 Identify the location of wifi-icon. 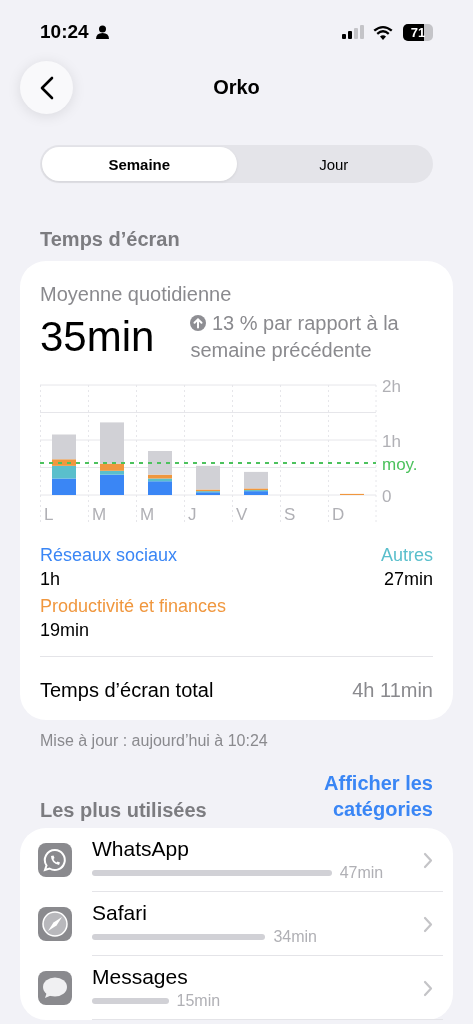
(383, 32).